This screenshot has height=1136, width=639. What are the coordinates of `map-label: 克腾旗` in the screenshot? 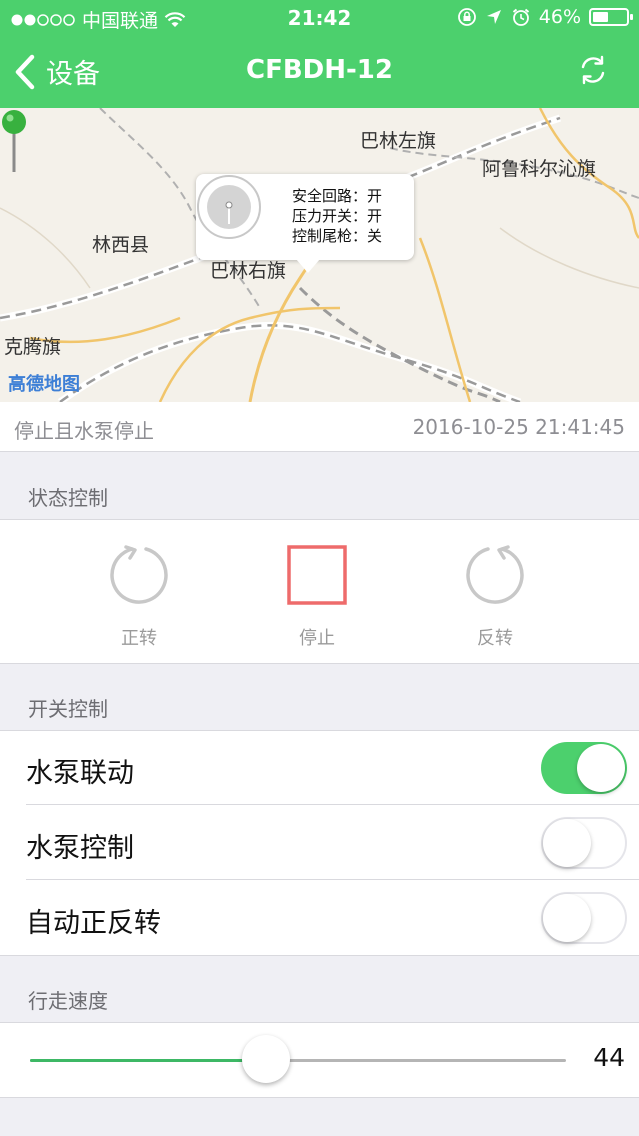 It's located at (33, 347).